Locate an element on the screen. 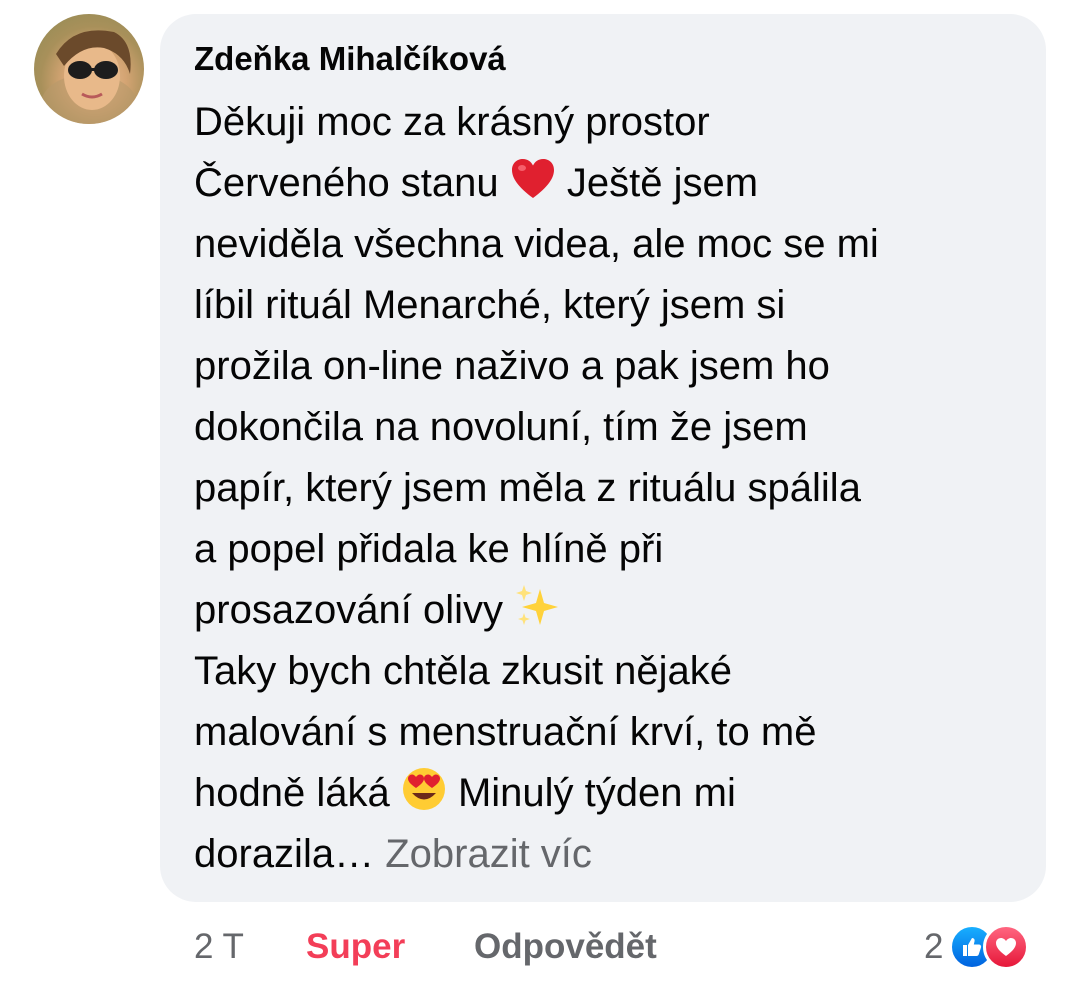 This screenshot has height=983, width=1079. text-segment: dokončila na novoluní, tím že jsem is located at coordinates (501, 427).